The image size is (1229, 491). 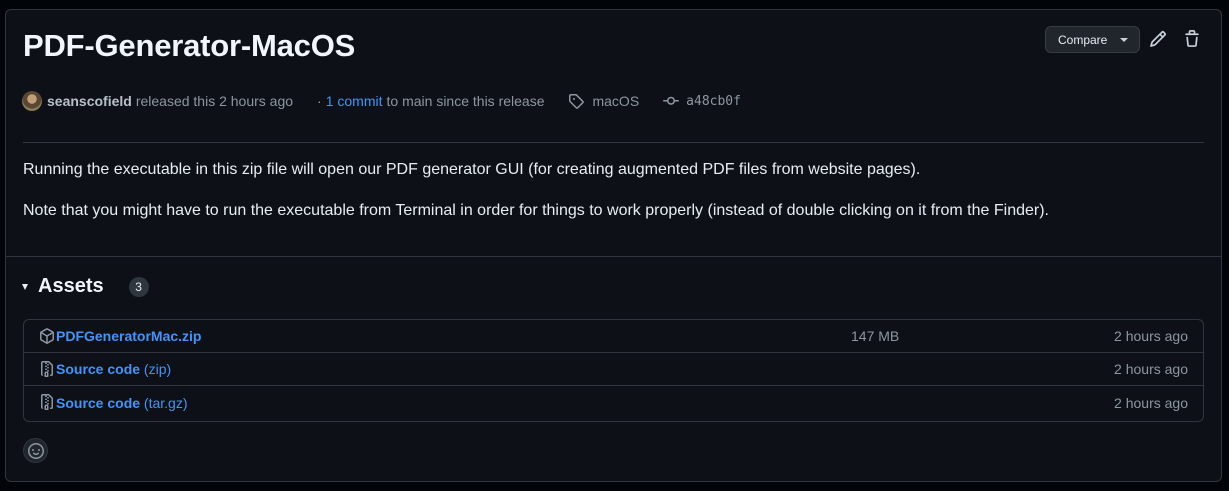 What do you see at coordinates (165, 402) in the screenshot?
I see `asset-ext: (tar.gz)` at bounding box center [165, 402].